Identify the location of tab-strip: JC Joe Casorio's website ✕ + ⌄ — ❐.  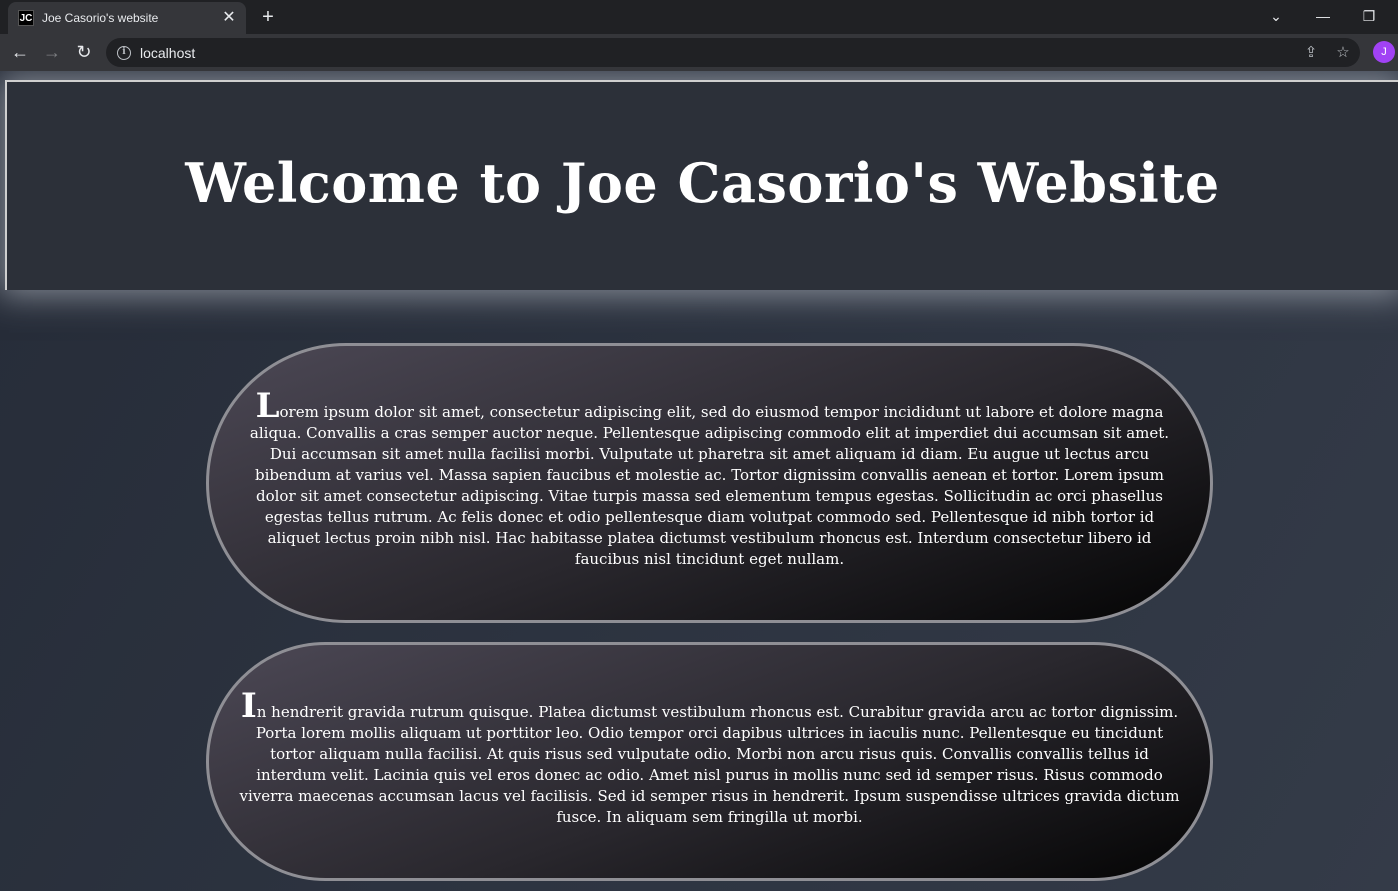
(699, 17).